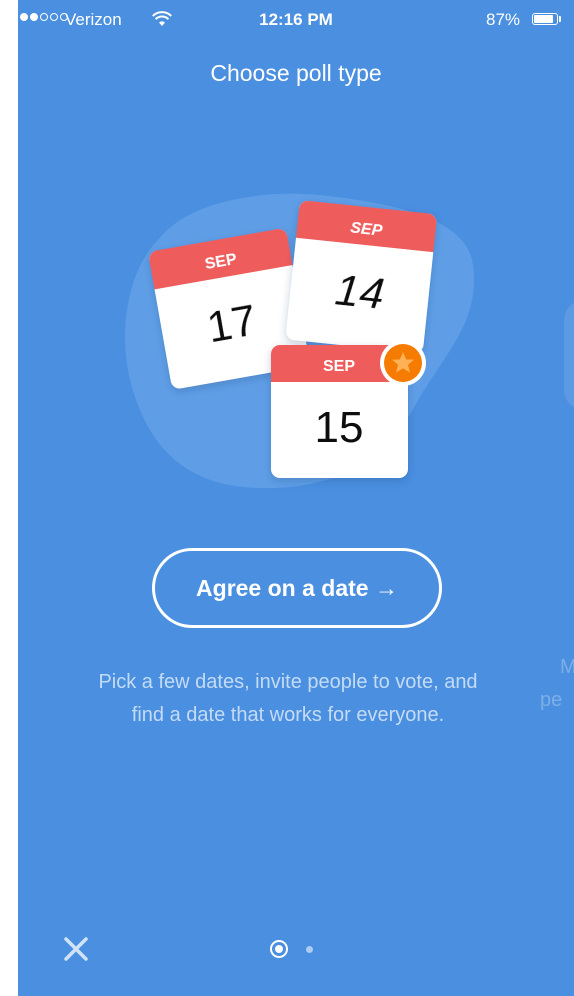 Image resolution: width=574 pixels, height=996 pixels. I want to click on status-bar: Verizon 12:16 PM 87%, so click(296, 20).